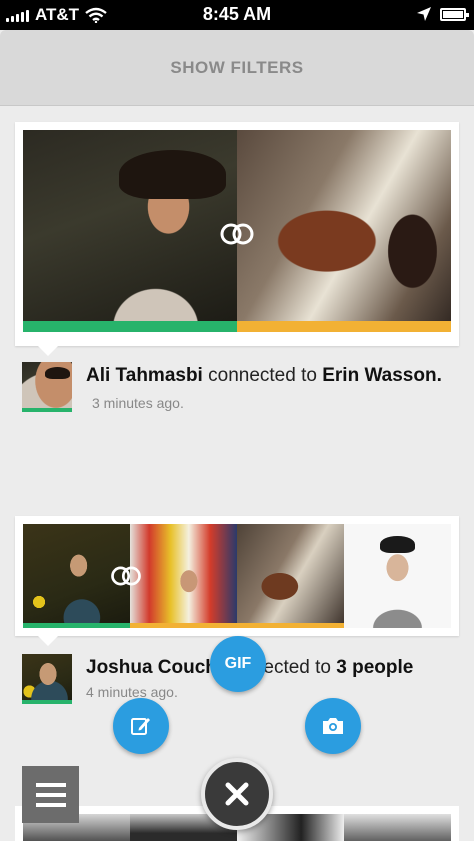 This screenshot has width=474, height=841. What do you see at coordinates (138, 403) in the screenshot?
I see `timestamp: 3 minutes ago.` at bounding box center [138, 403].